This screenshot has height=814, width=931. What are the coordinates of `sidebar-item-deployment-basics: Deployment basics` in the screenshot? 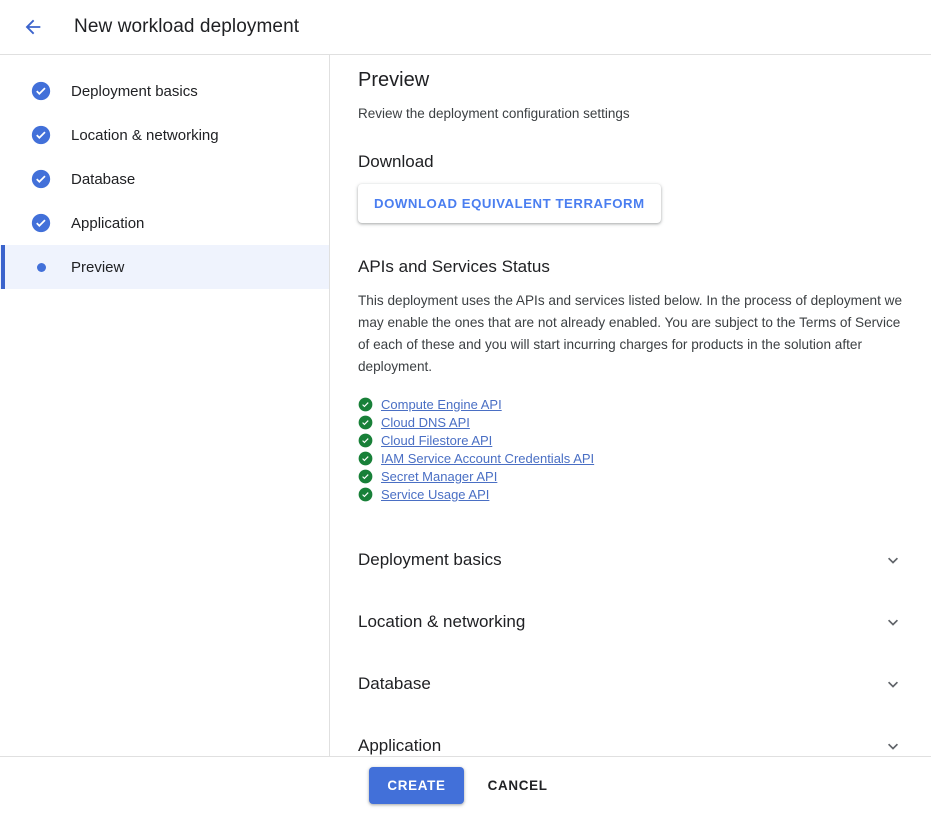 It's located at (164, 91).